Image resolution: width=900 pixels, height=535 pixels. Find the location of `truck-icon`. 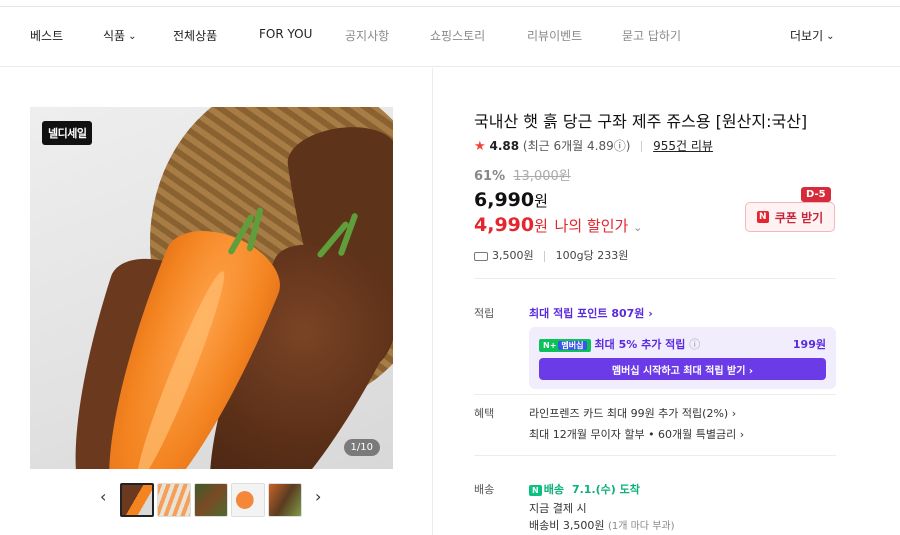

truck-icon is located at coordinates (481, 256).